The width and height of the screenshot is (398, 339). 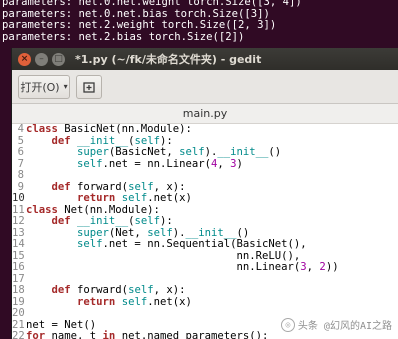 I want to click on code-token: in, so click(x=109, y=334).